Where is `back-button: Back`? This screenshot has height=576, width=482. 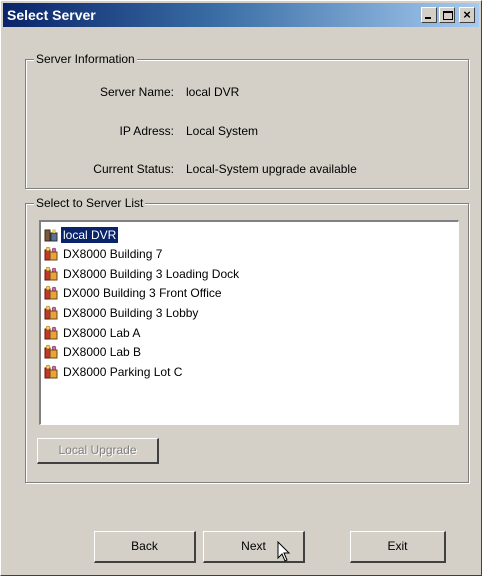 back-button: Back is located at coordinates (145, 547).